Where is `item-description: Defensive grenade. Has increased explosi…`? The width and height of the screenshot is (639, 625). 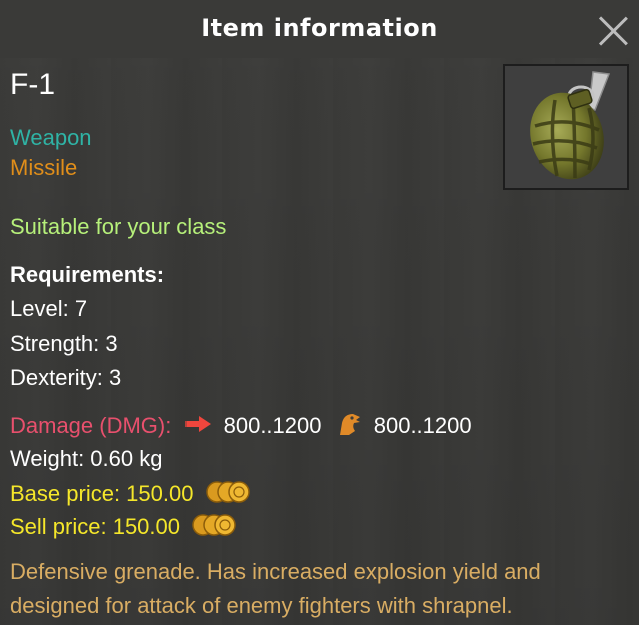
item-description: Defensive grenade. Has increased explosi… is located at coordinates (275, 588).